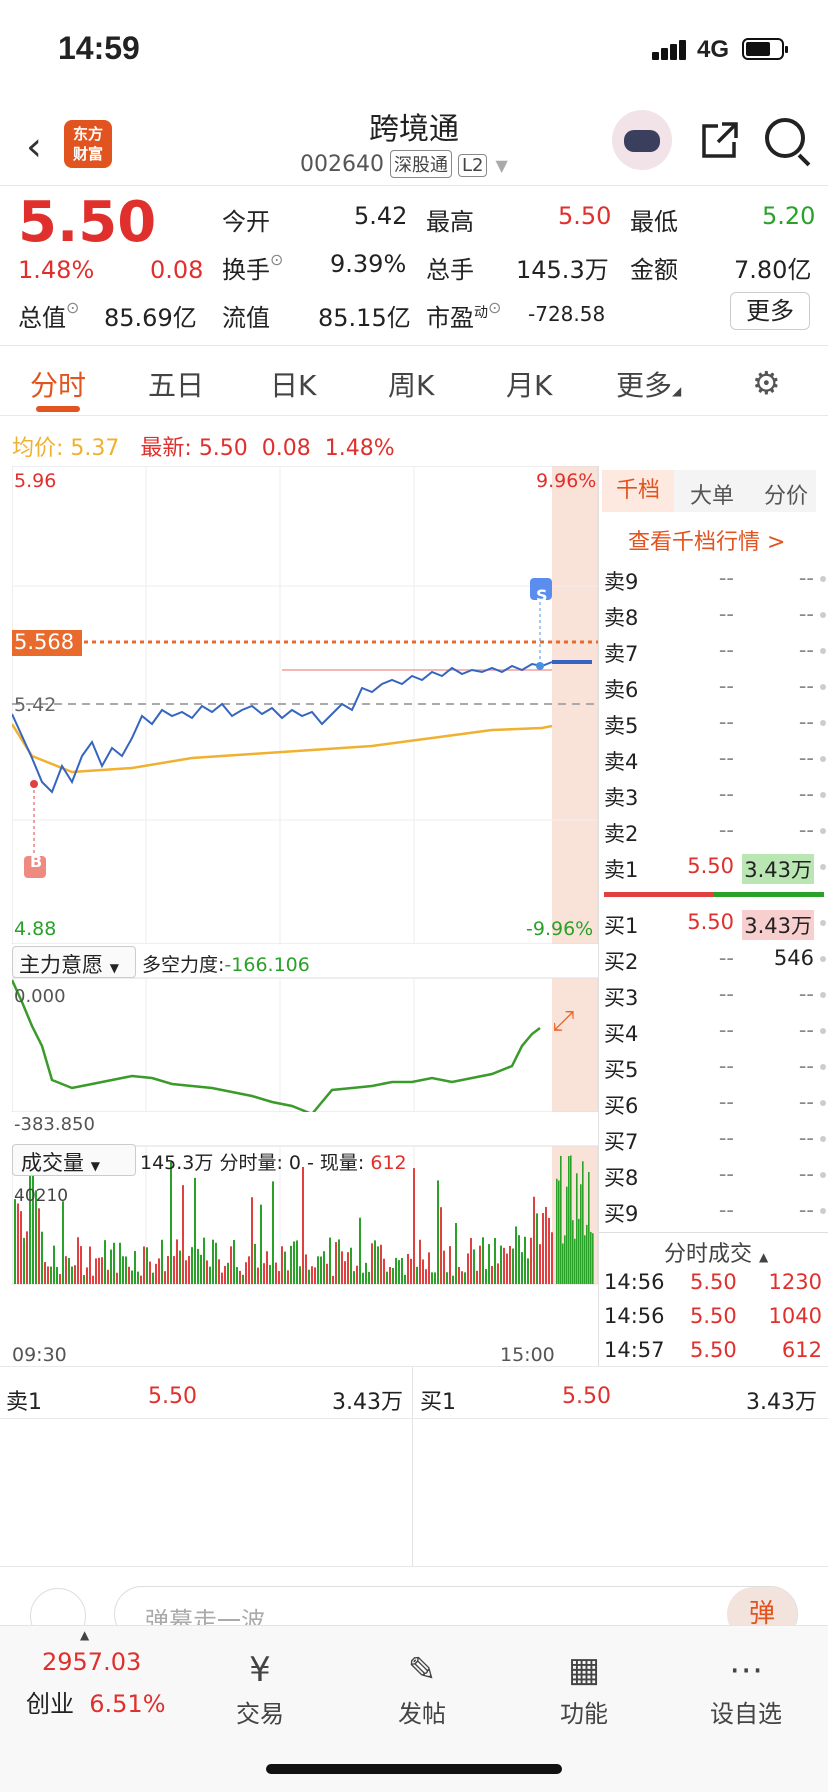 The image size is (828, 1792). Describe the element at coordinates (621, 1142) in the screenshot. I see `order-level-label: 买7` at that location.